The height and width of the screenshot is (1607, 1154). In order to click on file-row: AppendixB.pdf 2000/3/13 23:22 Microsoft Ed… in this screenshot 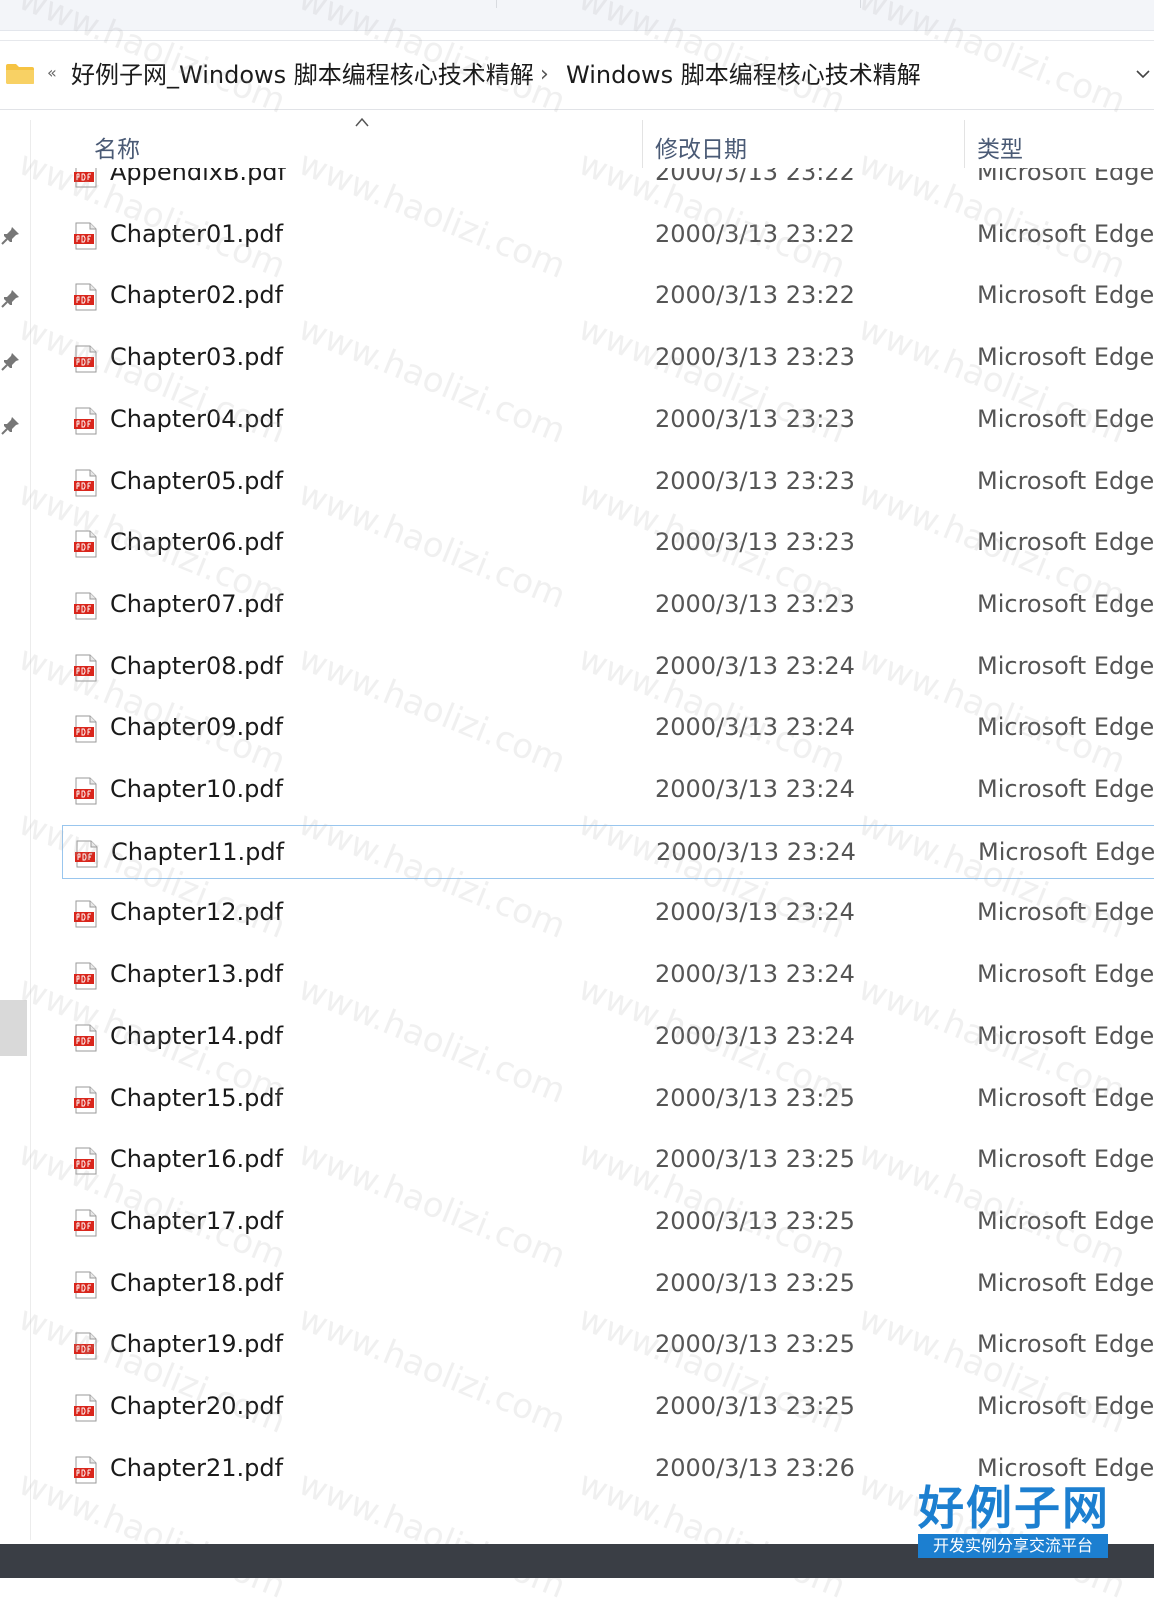, I will do `click(608, 184)`.